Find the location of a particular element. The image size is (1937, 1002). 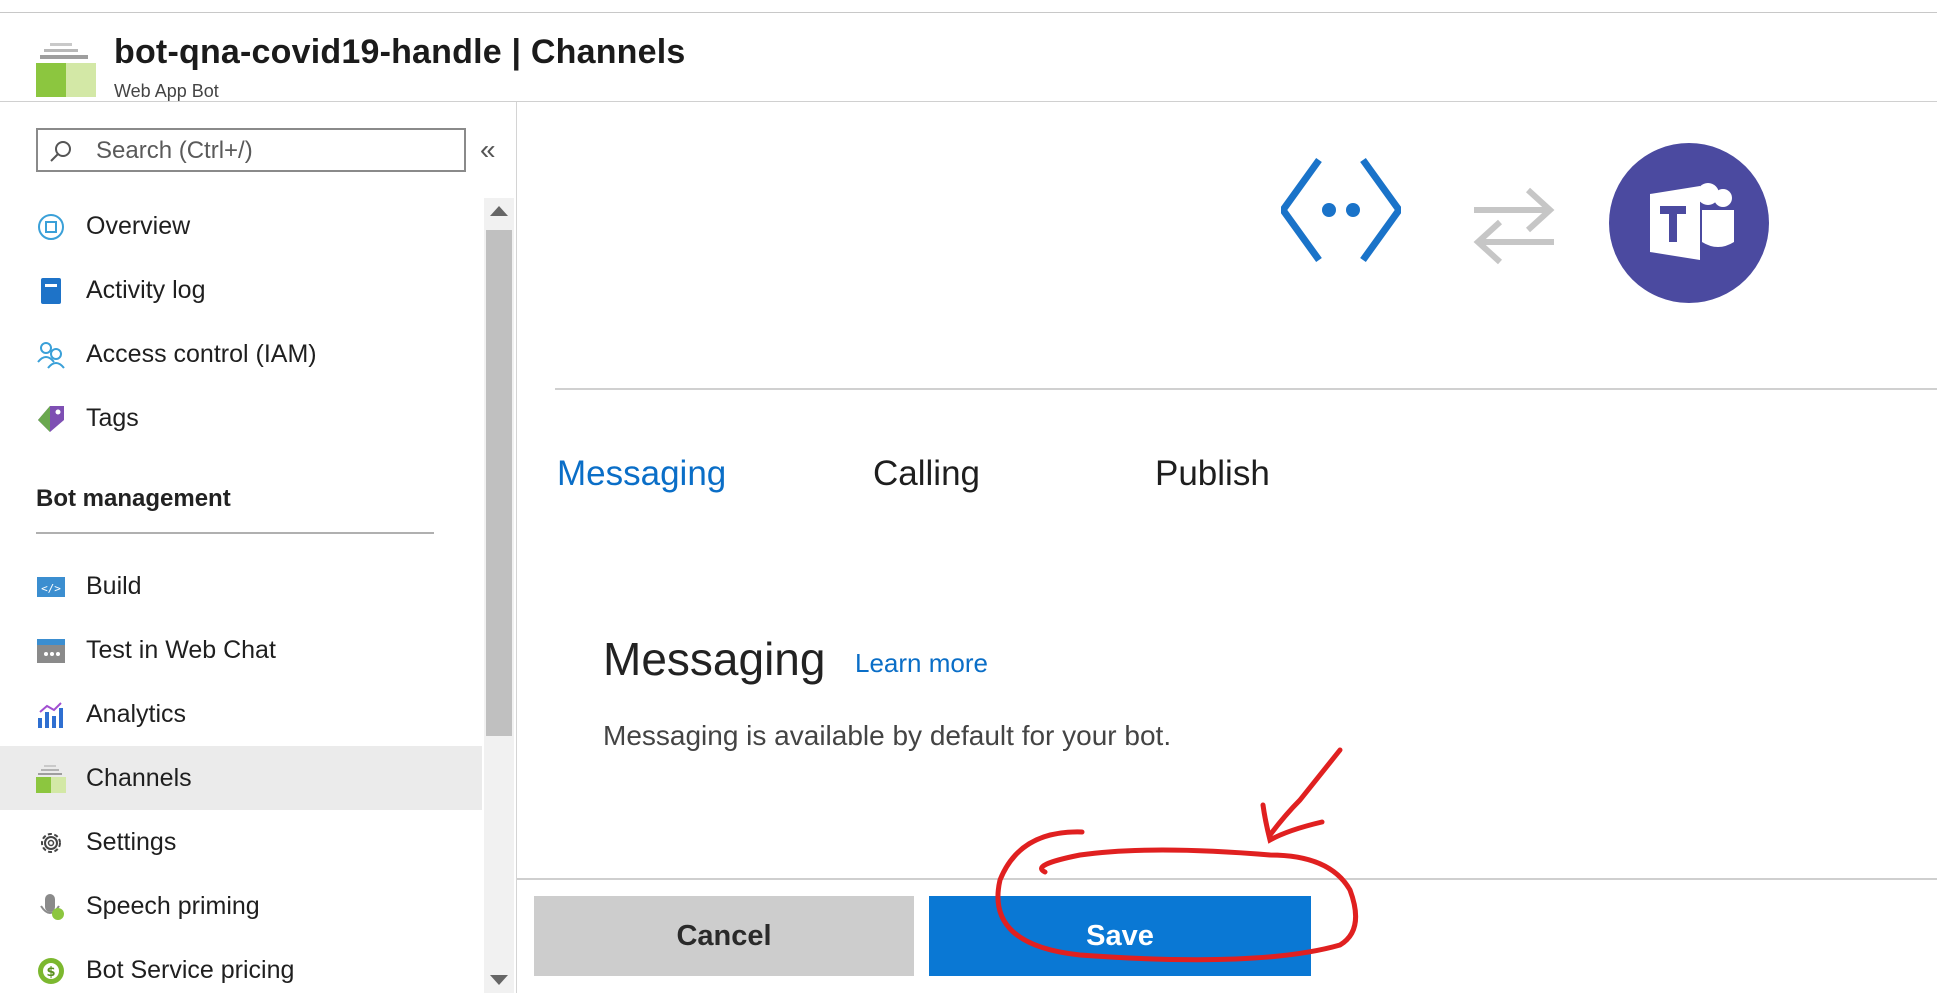

sidebar-scrollbar is located at coordinates (499, 595).